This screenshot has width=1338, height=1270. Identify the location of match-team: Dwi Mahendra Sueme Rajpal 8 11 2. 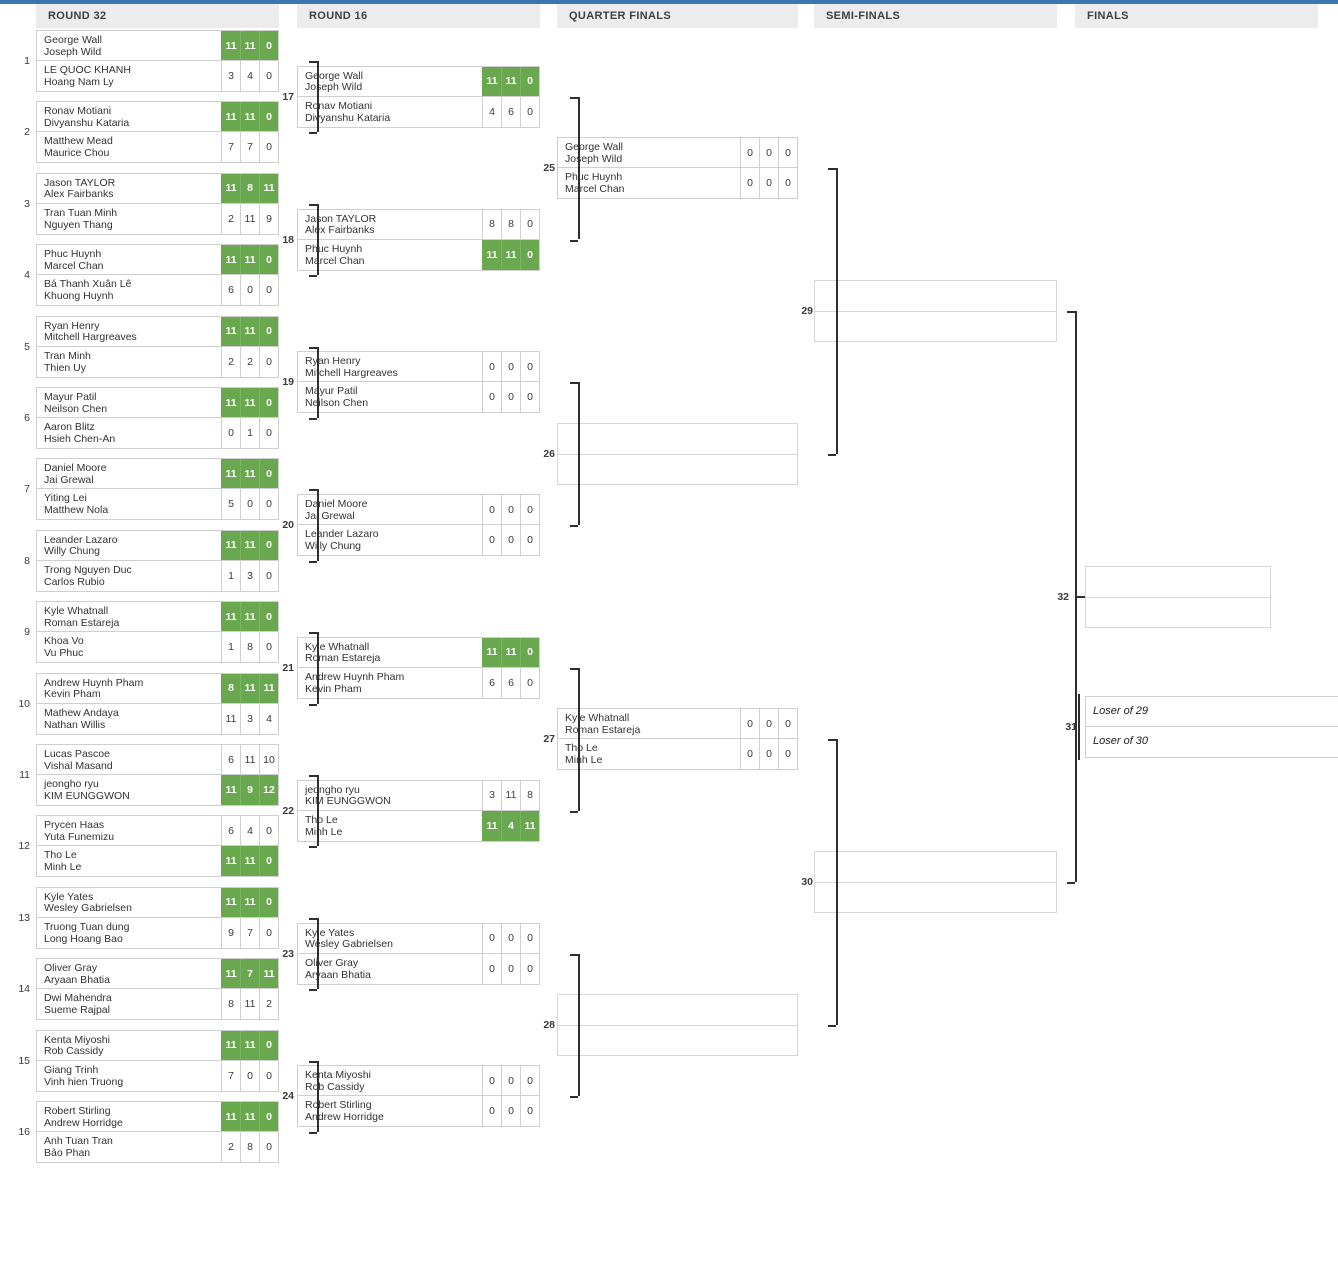
(157, 1005).